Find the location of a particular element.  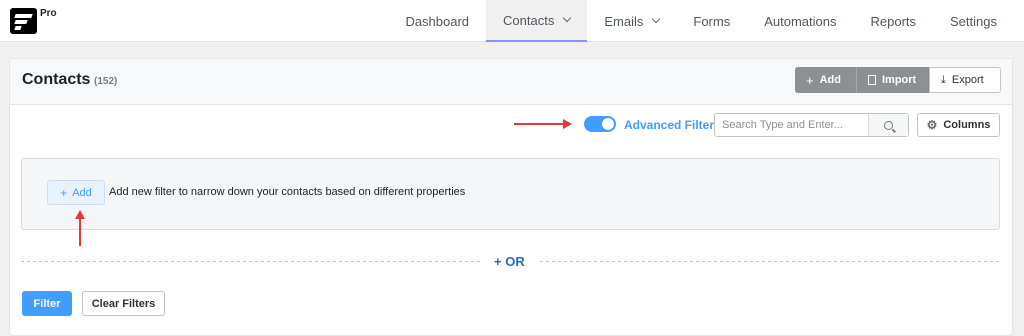

nav-label: Emails is located at coordinates (624, 21).